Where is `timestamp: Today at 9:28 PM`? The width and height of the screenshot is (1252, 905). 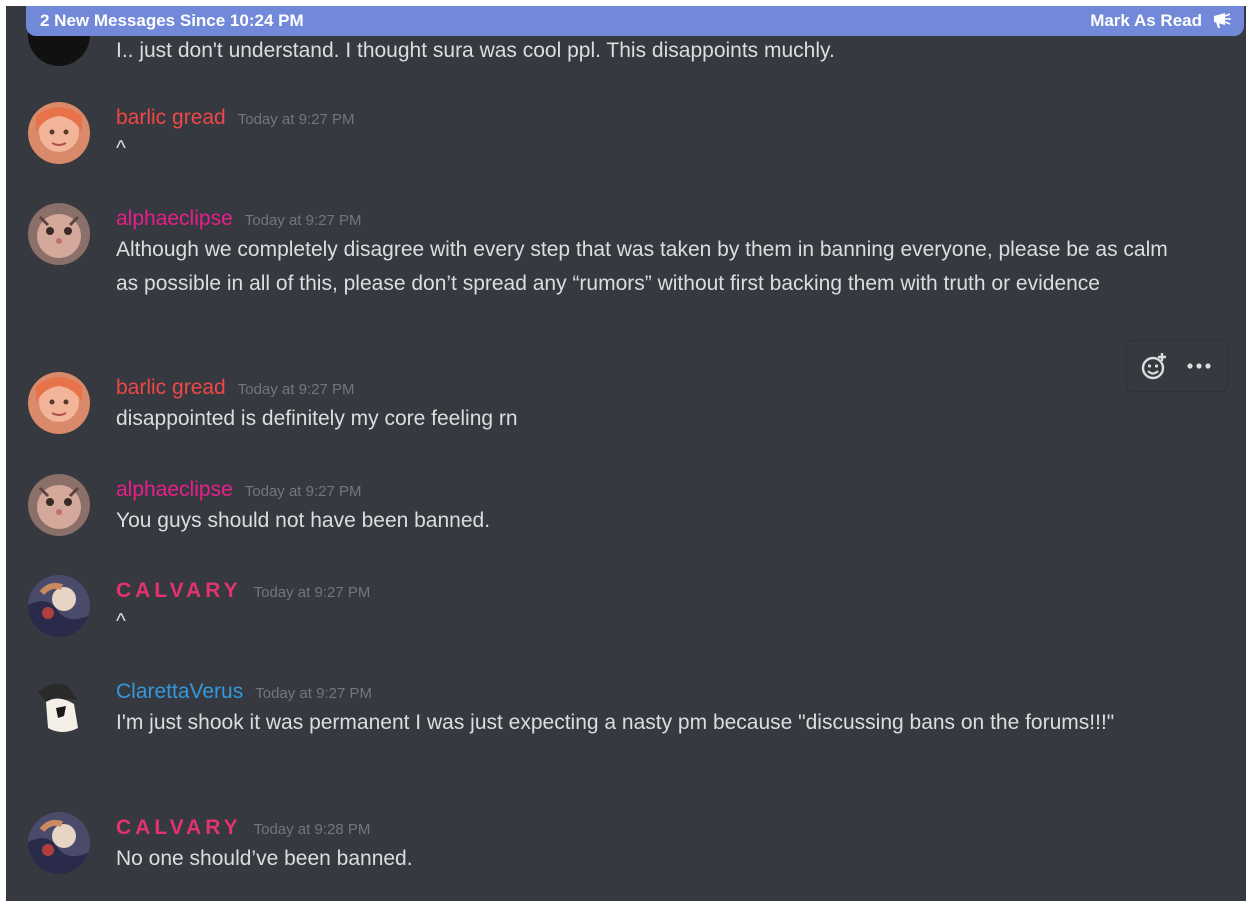
timestamp: Today at 9:28 PM is located at coordinates (312, 829).